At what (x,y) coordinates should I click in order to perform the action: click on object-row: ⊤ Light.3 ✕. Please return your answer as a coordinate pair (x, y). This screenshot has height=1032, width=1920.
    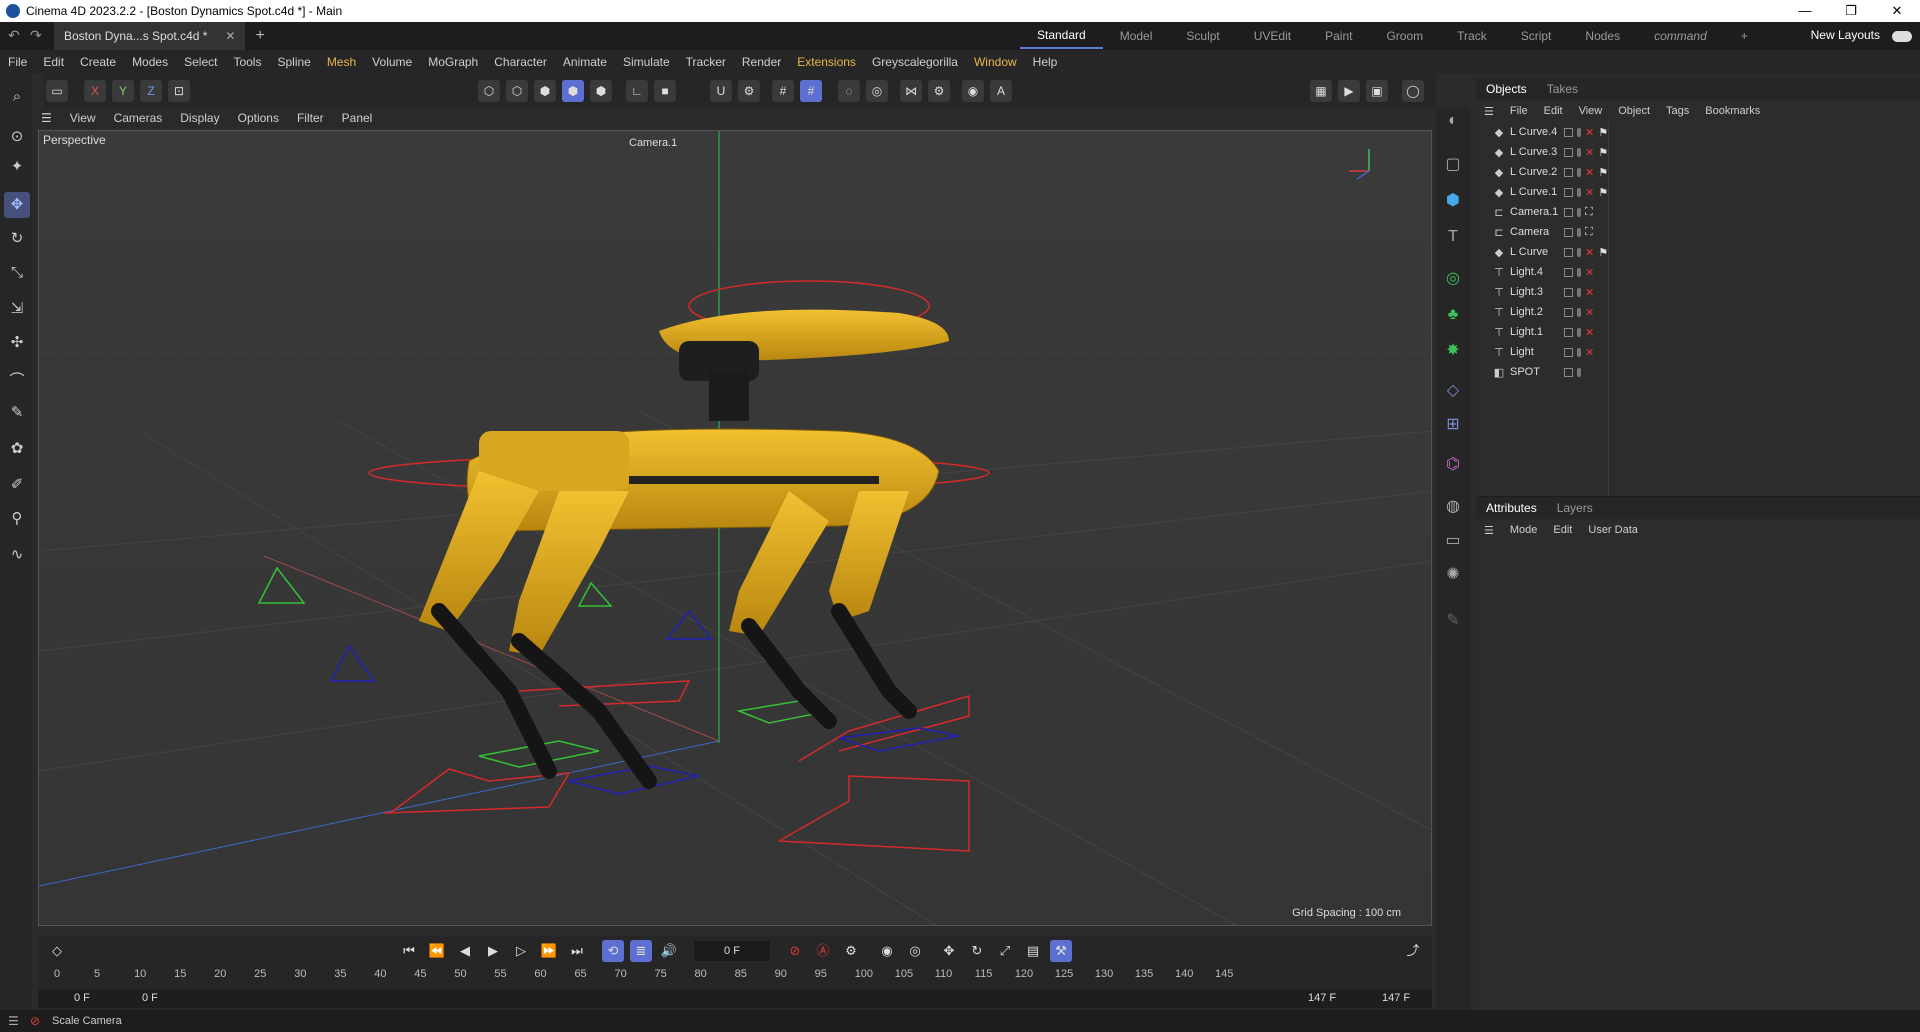
    Looking at the image, I should click on (1698, 292).